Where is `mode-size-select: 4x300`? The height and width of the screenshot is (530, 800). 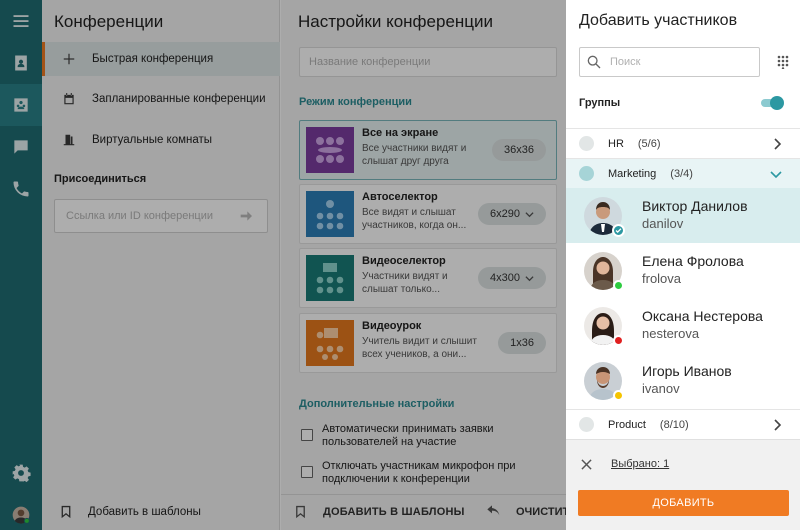 mode-size-select: 4x300 is located at coordinates (512, 278).